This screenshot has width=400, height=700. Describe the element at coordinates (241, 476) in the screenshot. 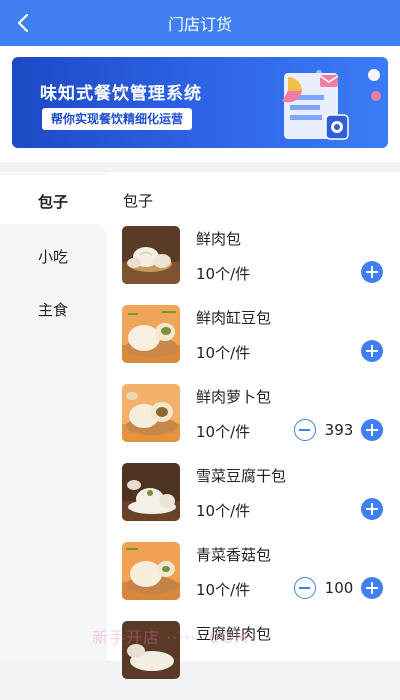

I see `product-name: 雪菜豆腐干包` at that location.